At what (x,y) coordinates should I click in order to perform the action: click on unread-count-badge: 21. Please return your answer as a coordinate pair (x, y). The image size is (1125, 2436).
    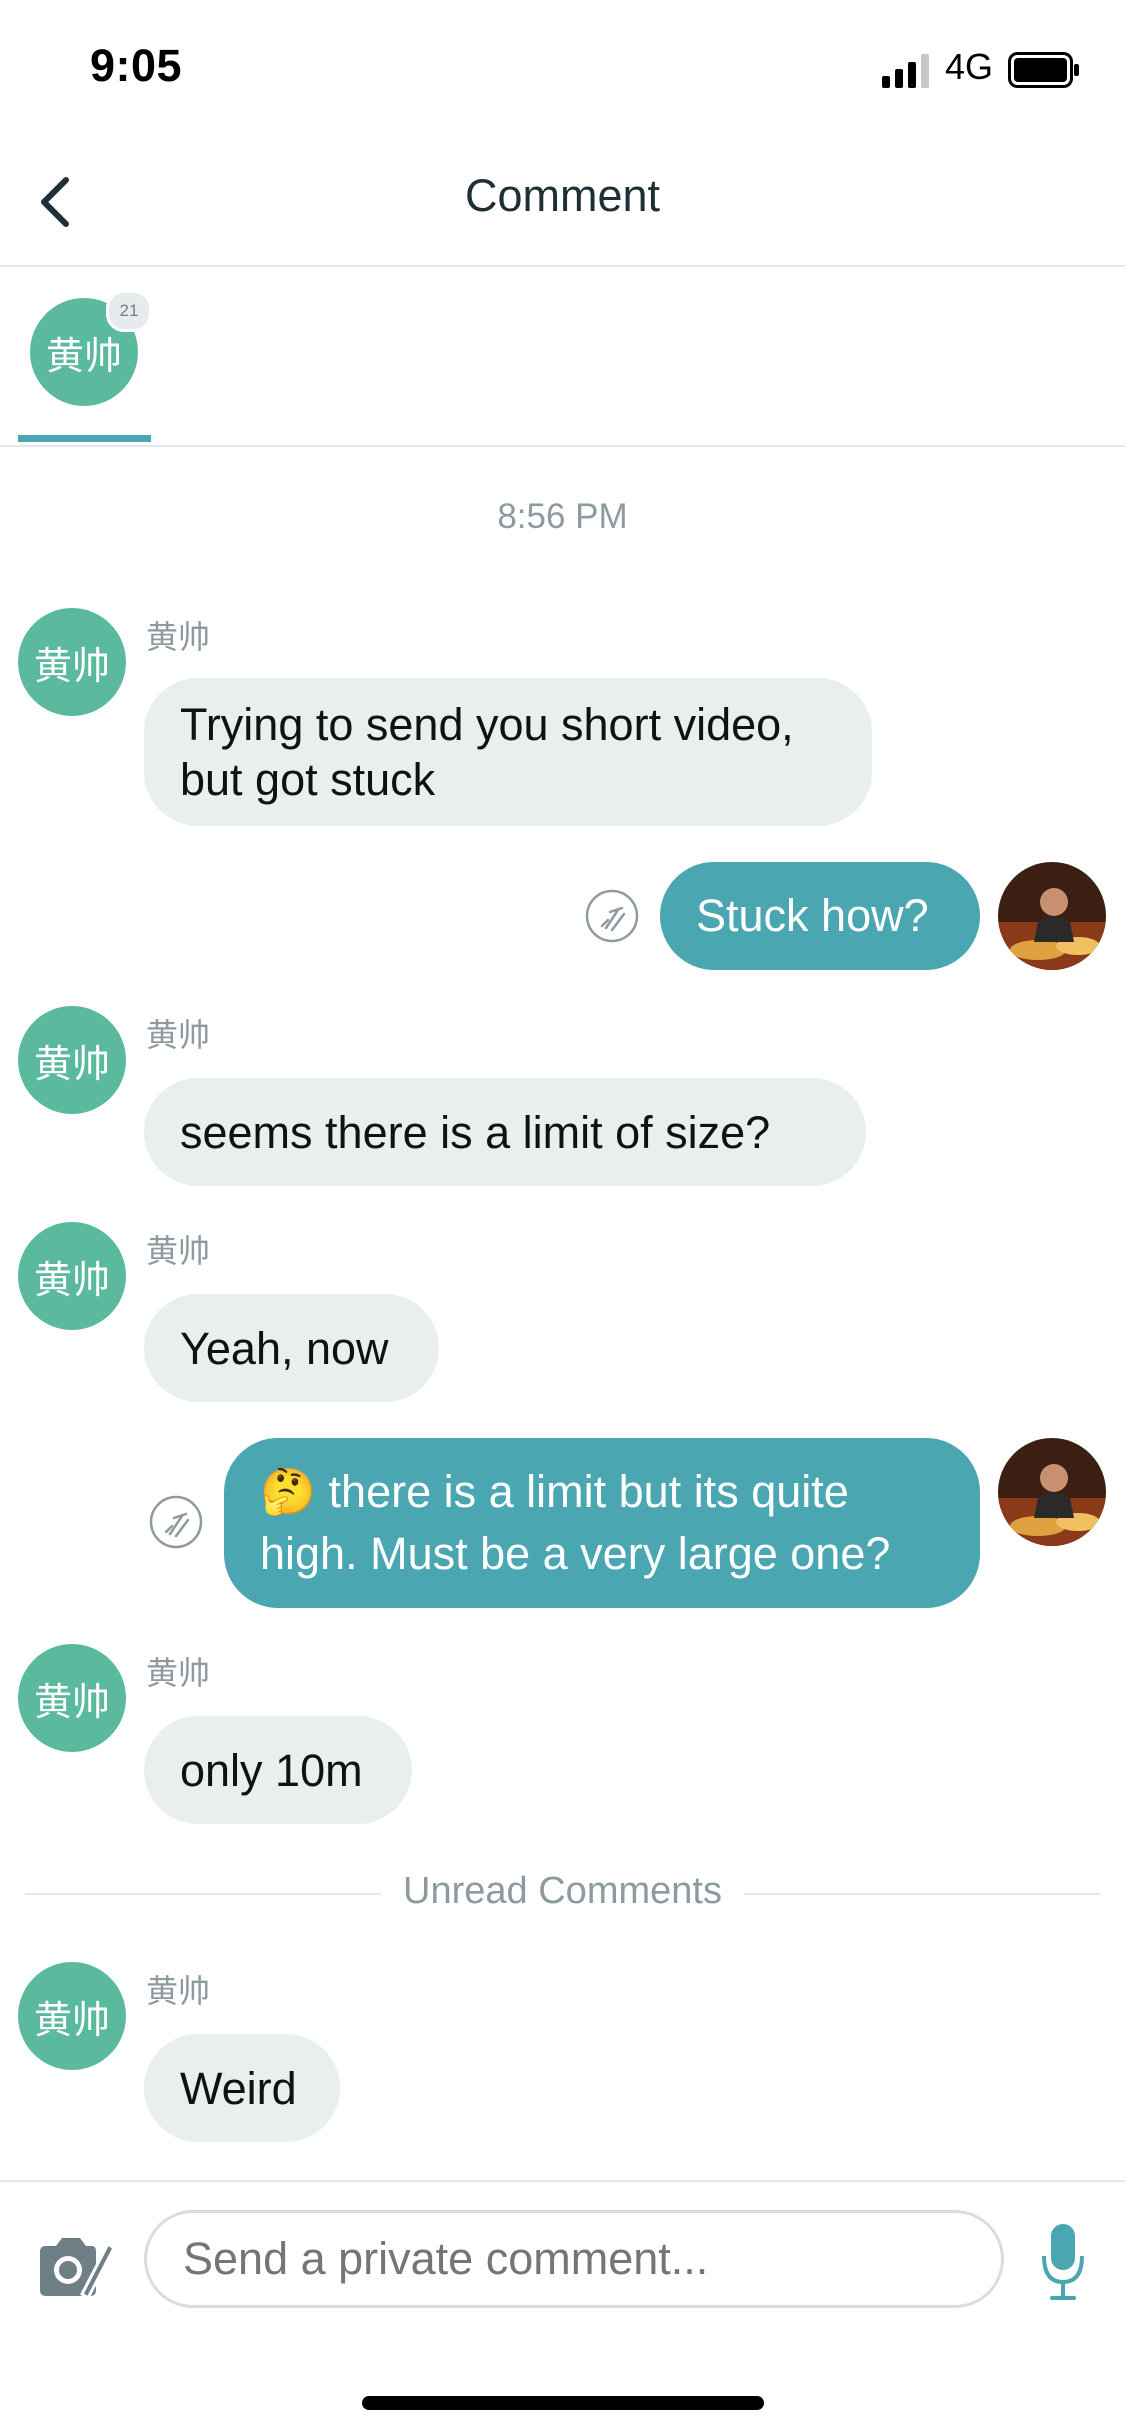
    Looking at the image, I should click on (129, 311).